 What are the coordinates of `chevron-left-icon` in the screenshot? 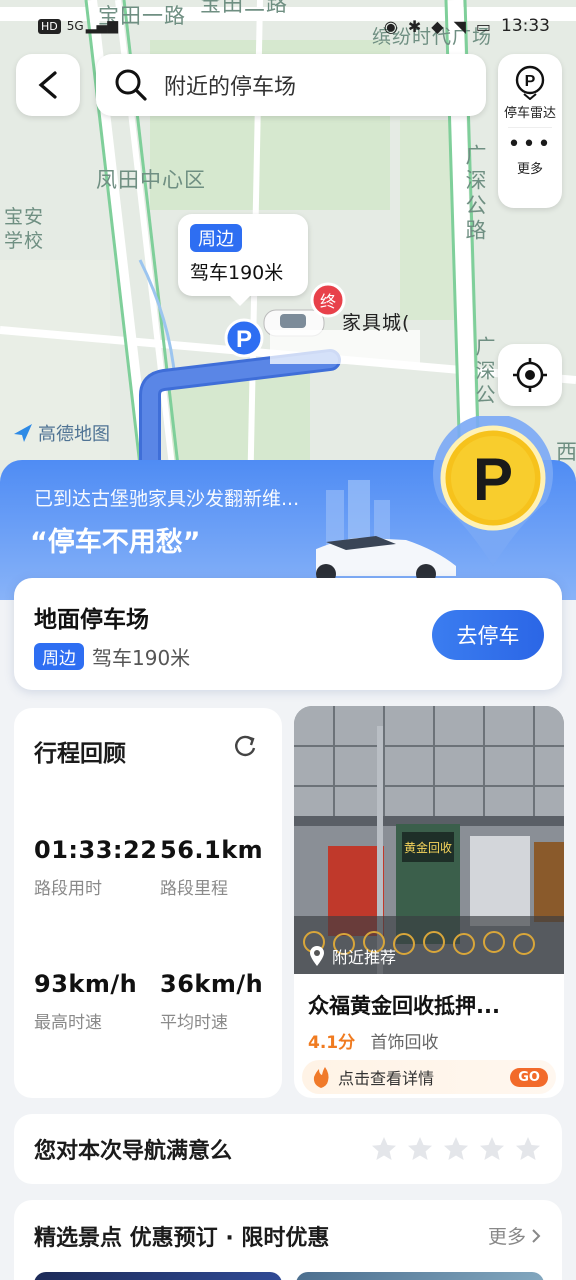 It's located at (47, 85).